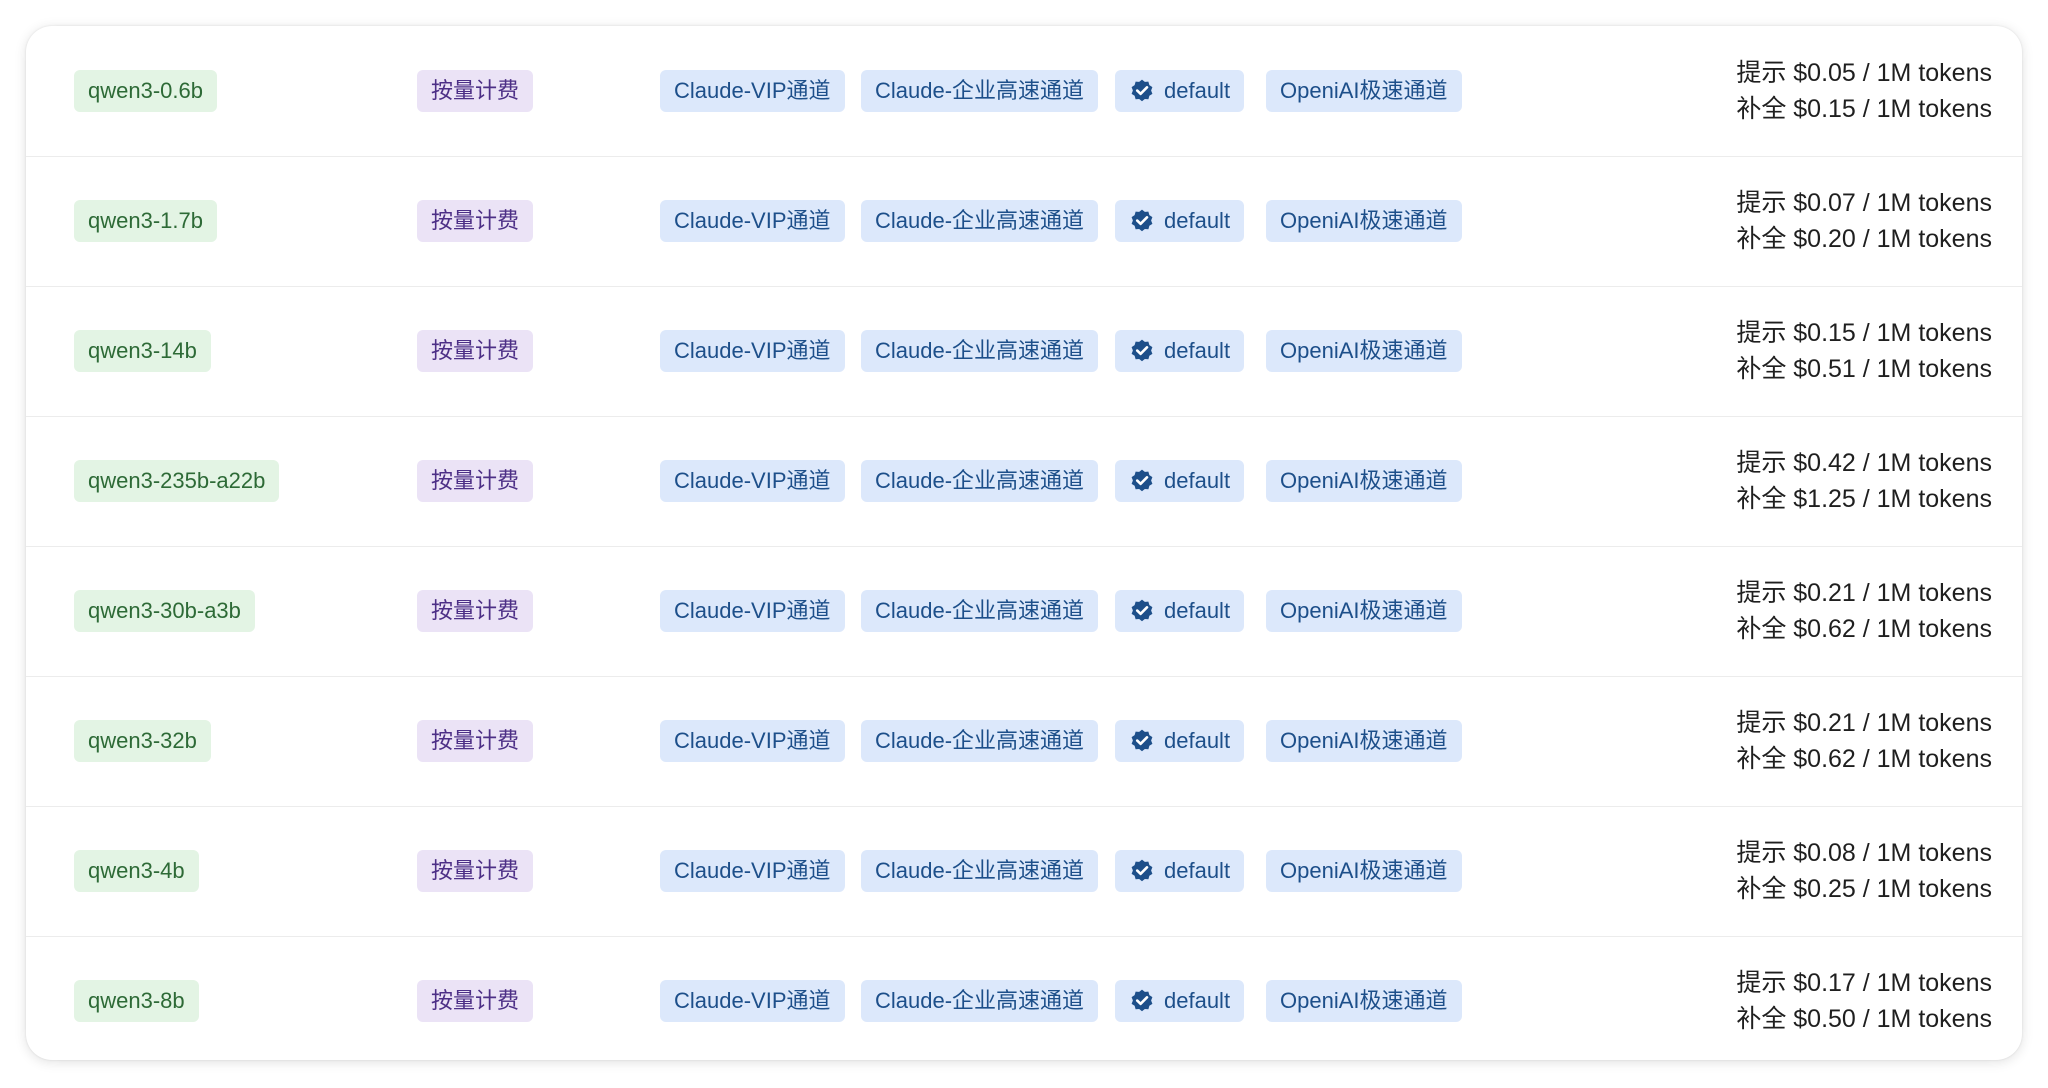 The image size is (2048, 1088). I want to click on prompt-price: 提示 $0.05 / 1M tokens, so click(1864, 73).